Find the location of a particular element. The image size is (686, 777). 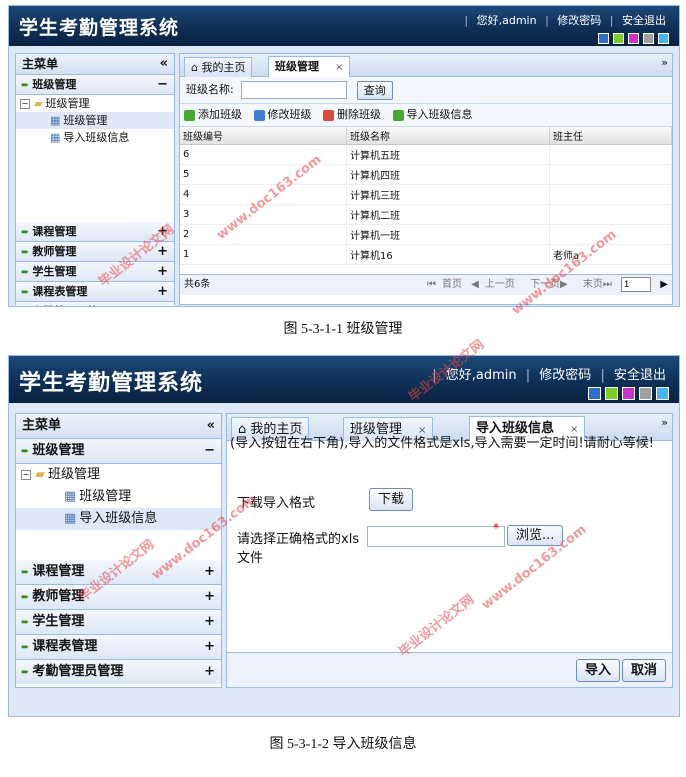

total-count: 共6条 is located at coordinates (197, 284).